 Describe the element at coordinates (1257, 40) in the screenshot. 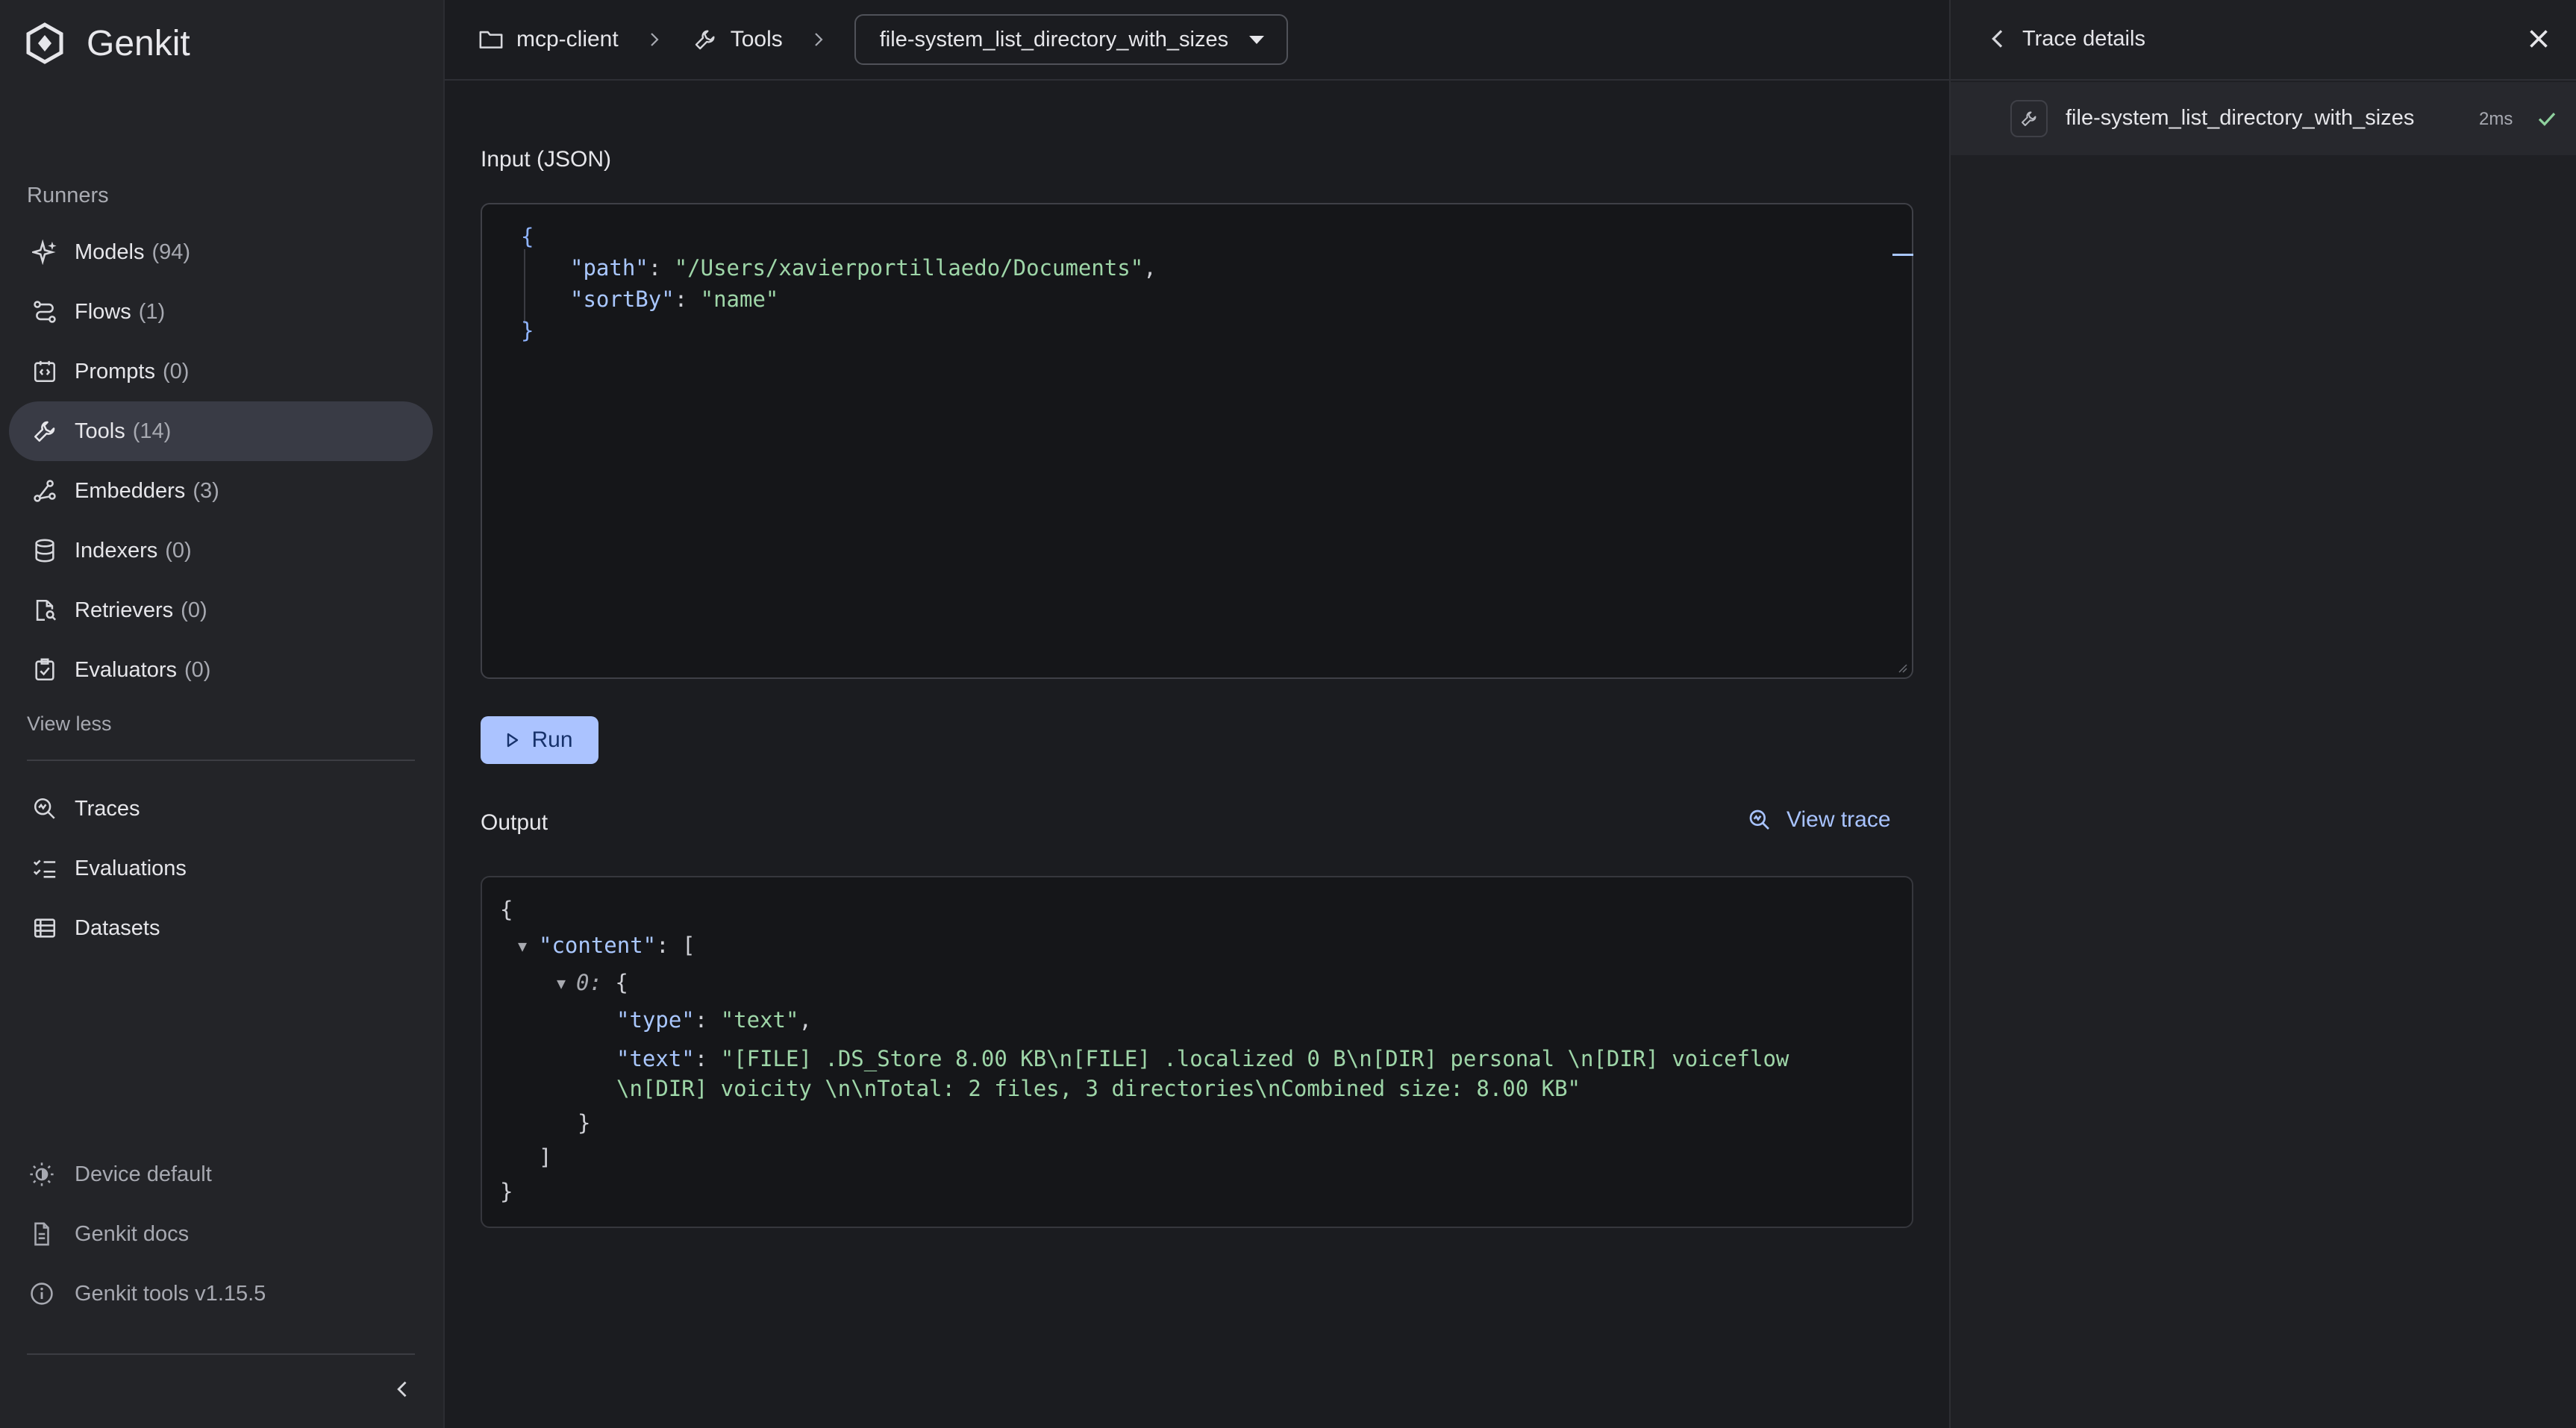

I see `dropdown-arrow-icon` at that location.